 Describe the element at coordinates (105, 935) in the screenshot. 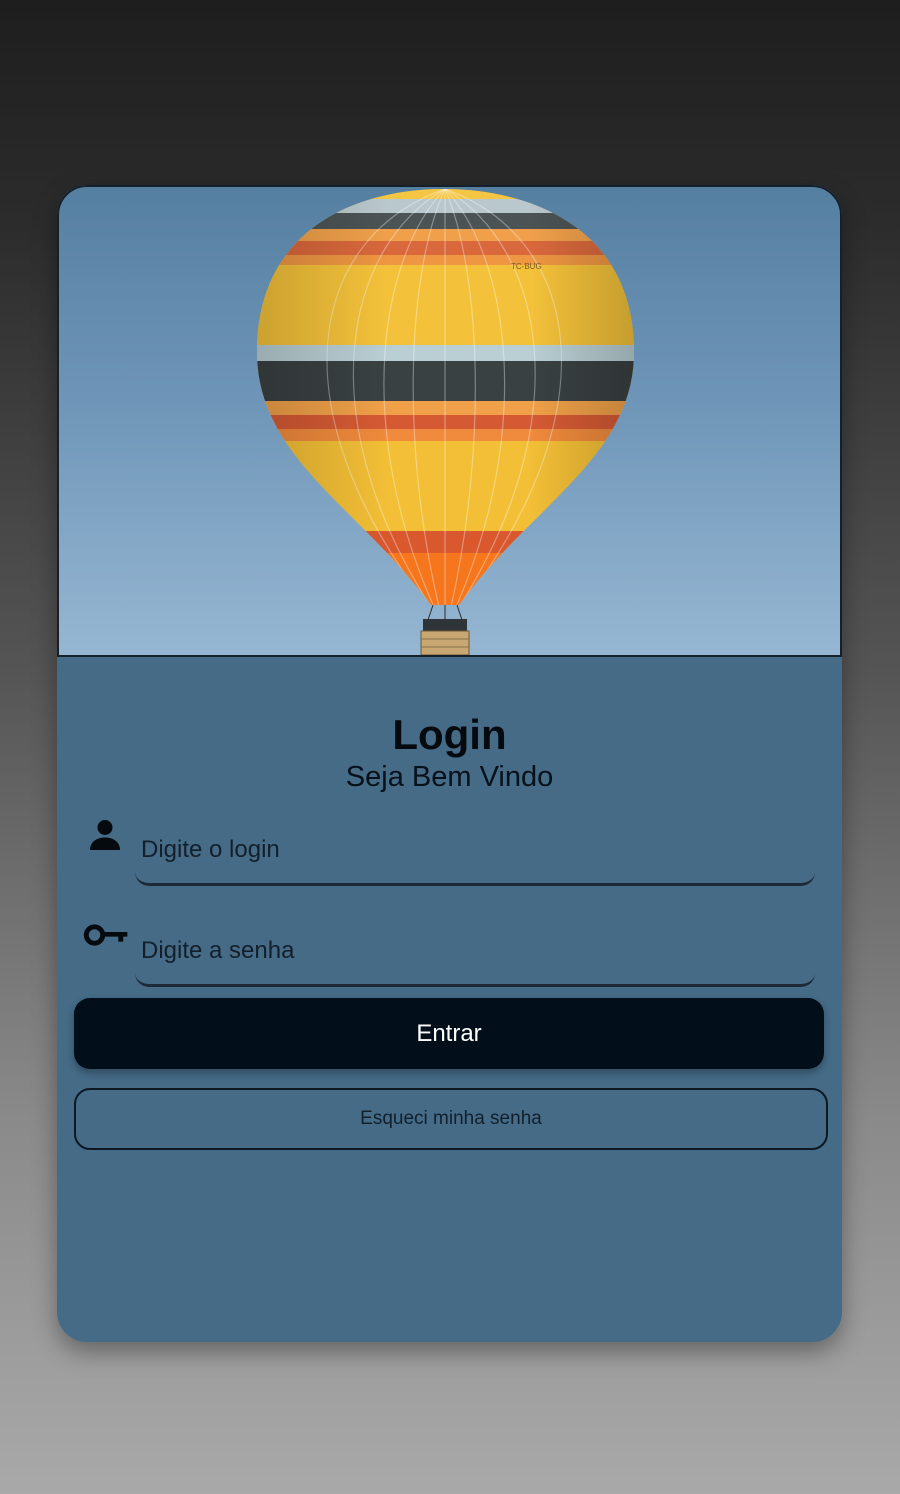

I see `key-icon` at that location.